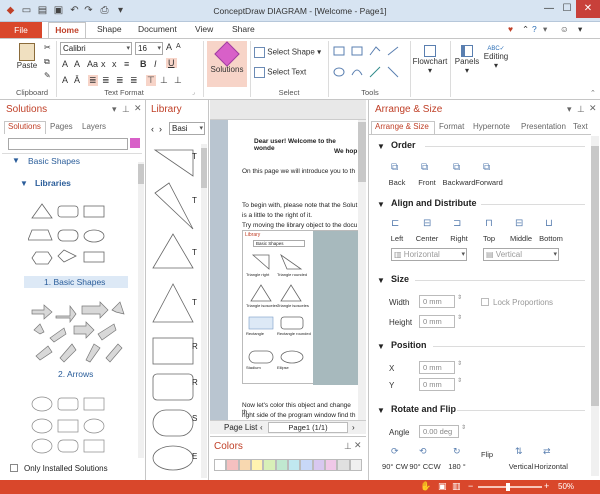  Describe the element at coordinates (339, 51) in the screenshot. I see `rectangle-tool-icon` at that location.